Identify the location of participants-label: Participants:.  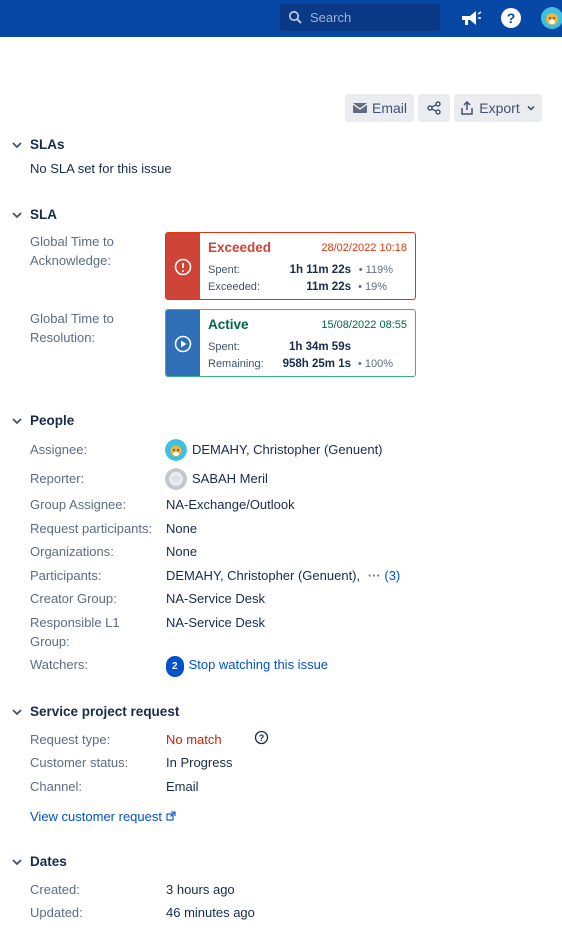
(66, 575).